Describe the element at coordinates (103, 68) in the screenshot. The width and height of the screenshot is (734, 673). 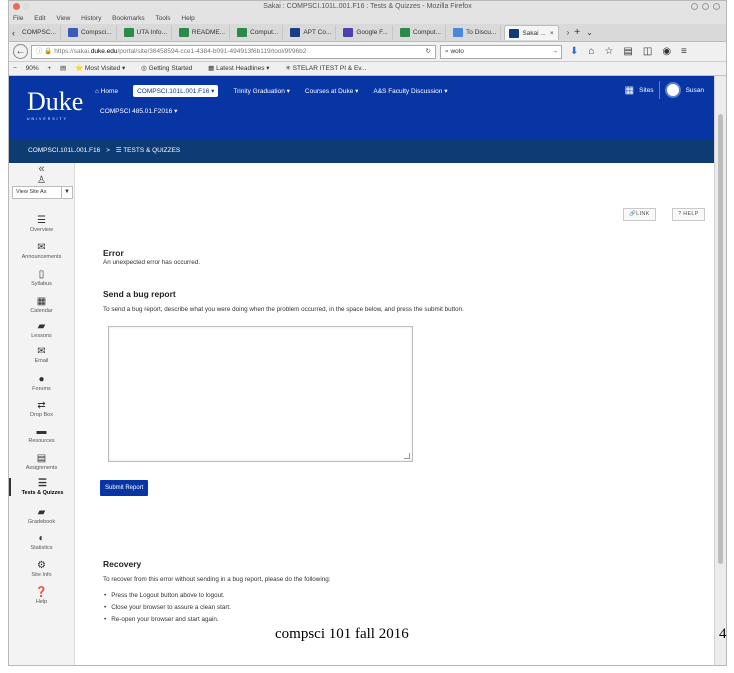
I see `bookmark-most-visited: ⭐ Most Visited ▾` at that location.